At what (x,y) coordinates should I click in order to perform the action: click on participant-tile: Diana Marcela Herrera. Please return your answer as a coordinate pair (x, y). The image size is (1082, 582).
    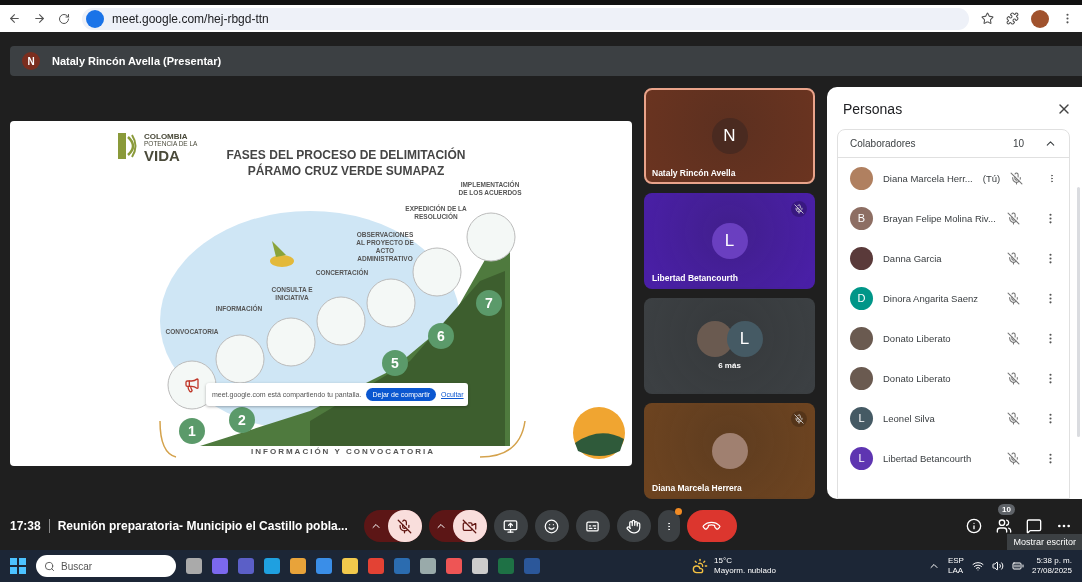
    Looking at the image, I should click on (729, 450).